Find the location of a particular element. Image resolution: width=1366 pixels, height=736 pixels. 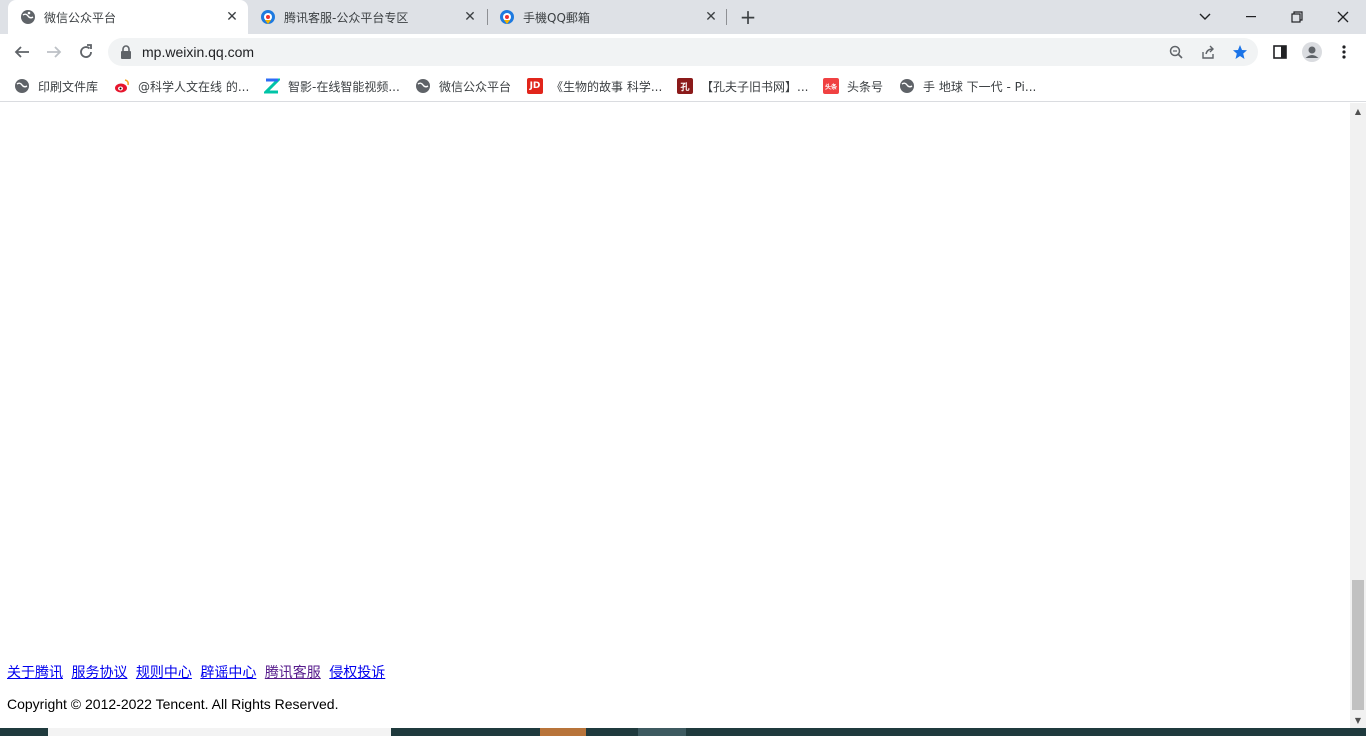

kongfz-icon: 孔 is located at coordinates (685, 86).